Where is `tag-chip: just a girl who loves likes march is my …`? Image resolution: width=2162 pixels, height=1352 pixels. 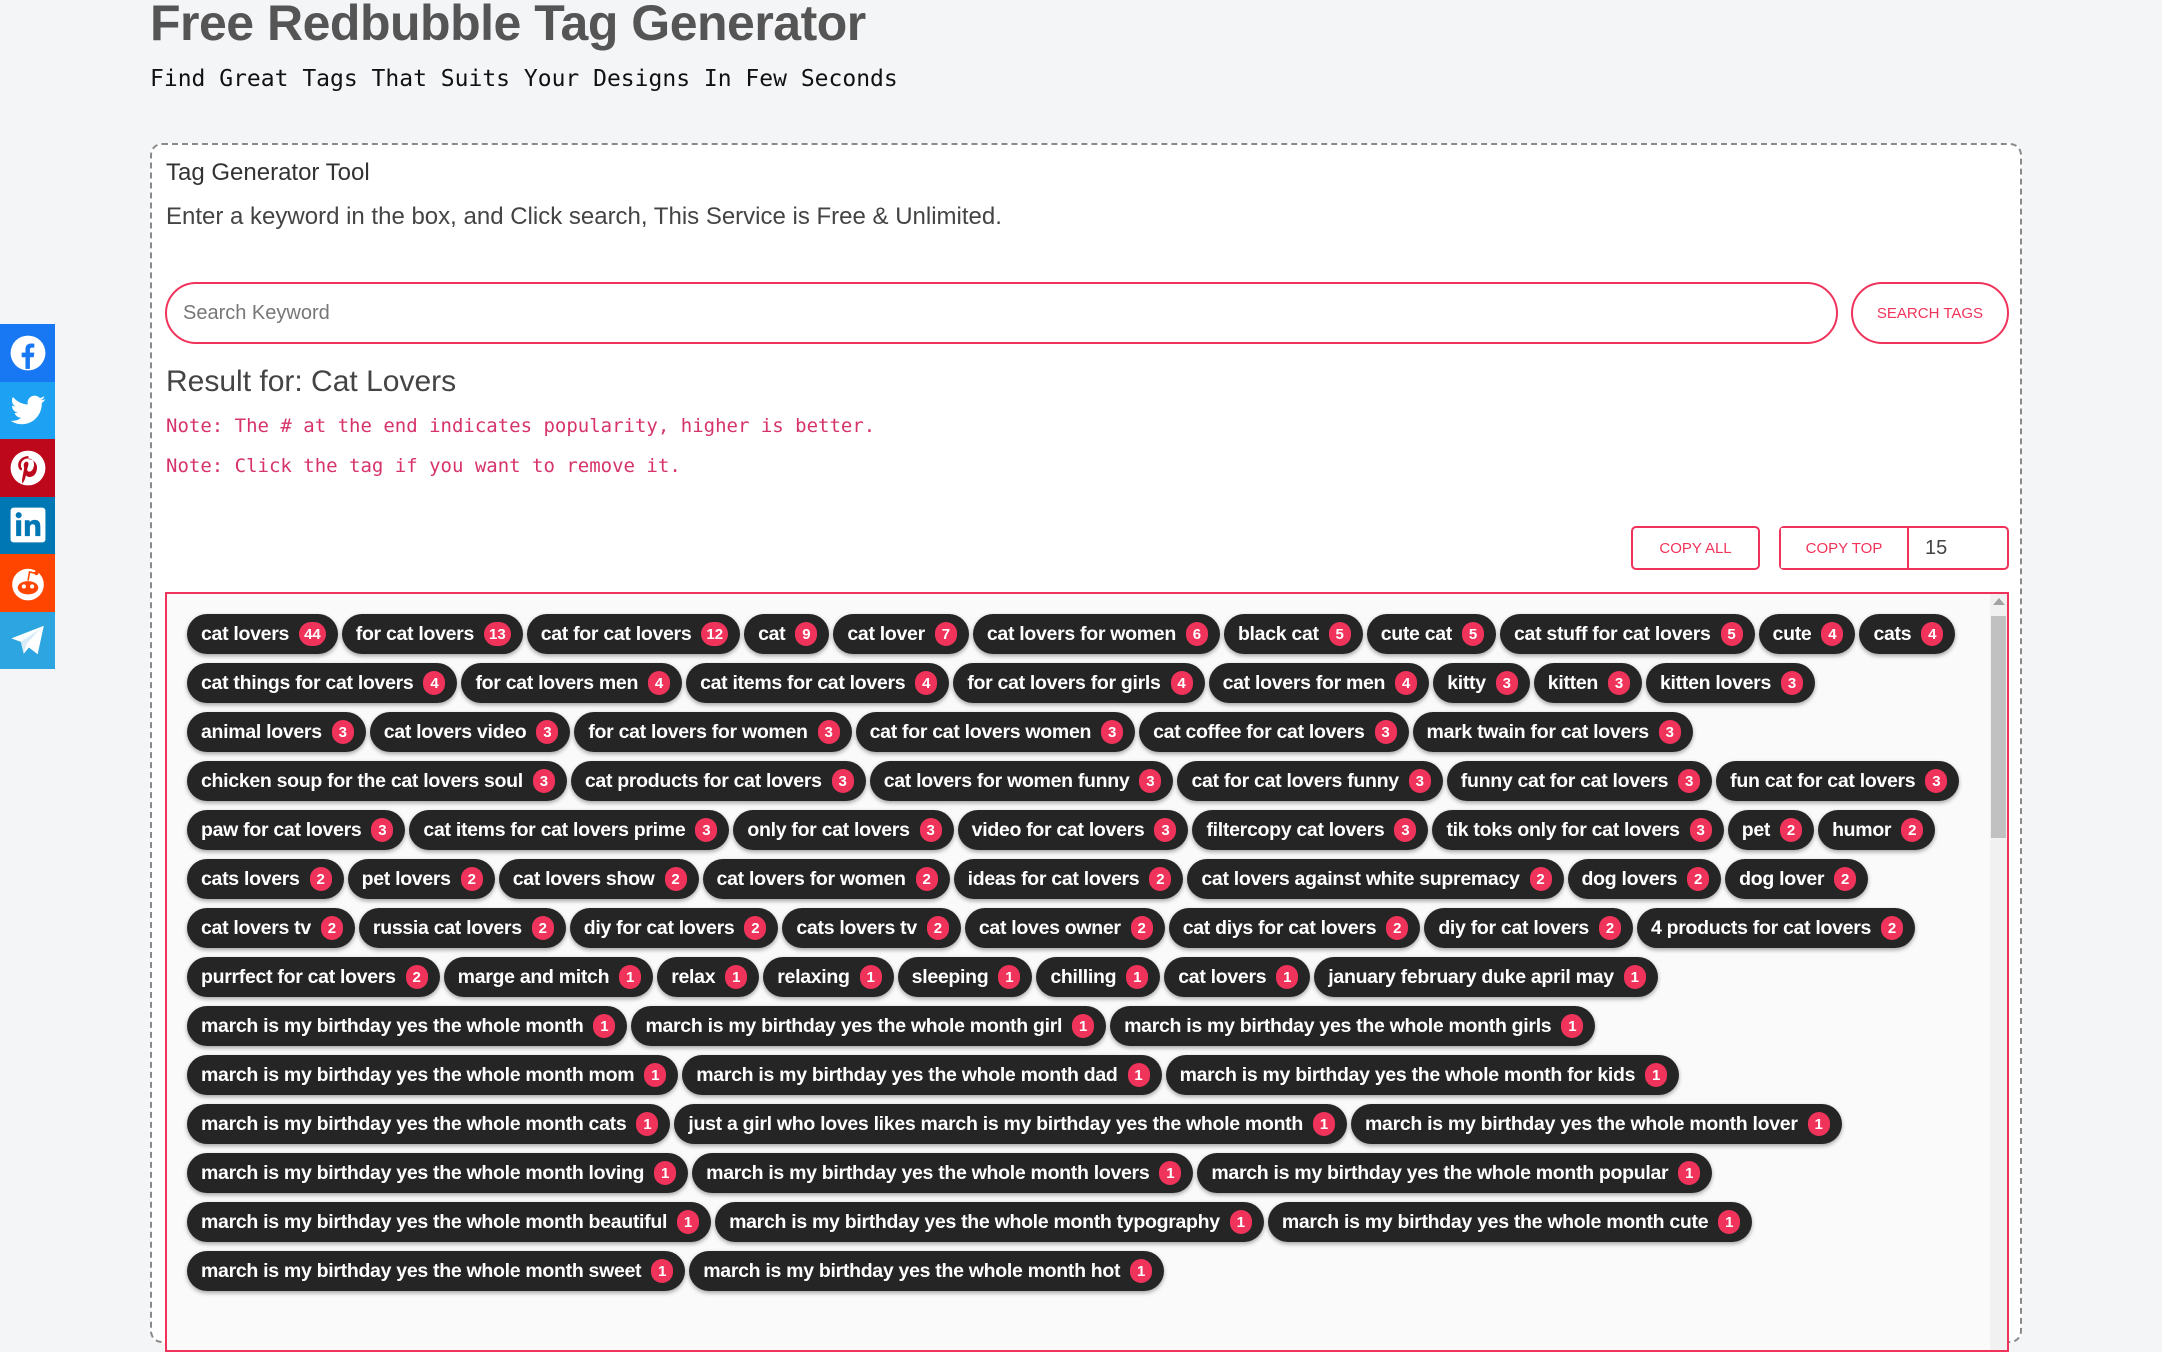
tag-chip: just a girl who loves likes march is my … is located at coordinates (1010, 1124).